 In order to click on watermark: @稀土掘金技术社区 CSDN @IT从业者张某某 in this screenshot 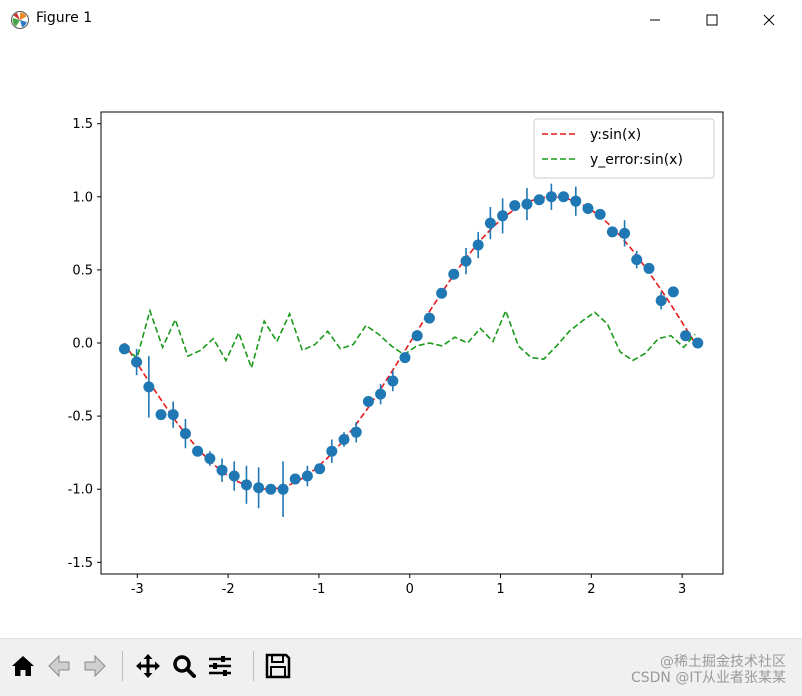, I will do `click(708, 670)`.